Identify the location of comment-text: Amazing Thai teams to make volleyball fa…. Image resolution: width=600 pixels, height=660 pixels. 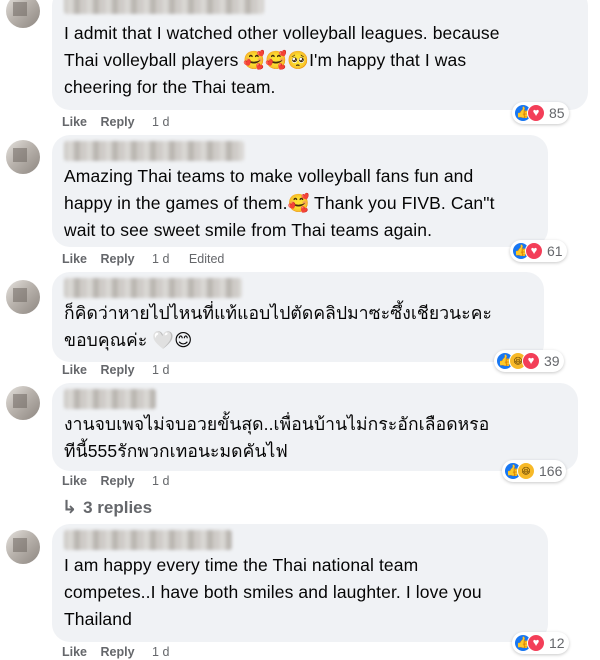
(279, 203).